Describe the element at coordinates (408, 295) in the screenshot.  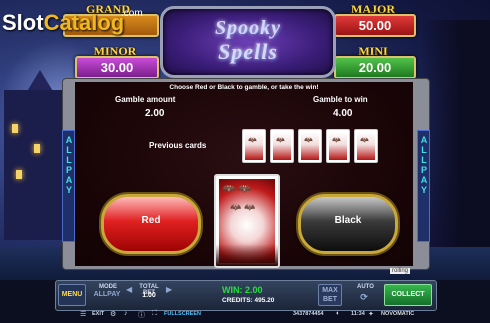
I see `collect-button: COLLECT` at that location.